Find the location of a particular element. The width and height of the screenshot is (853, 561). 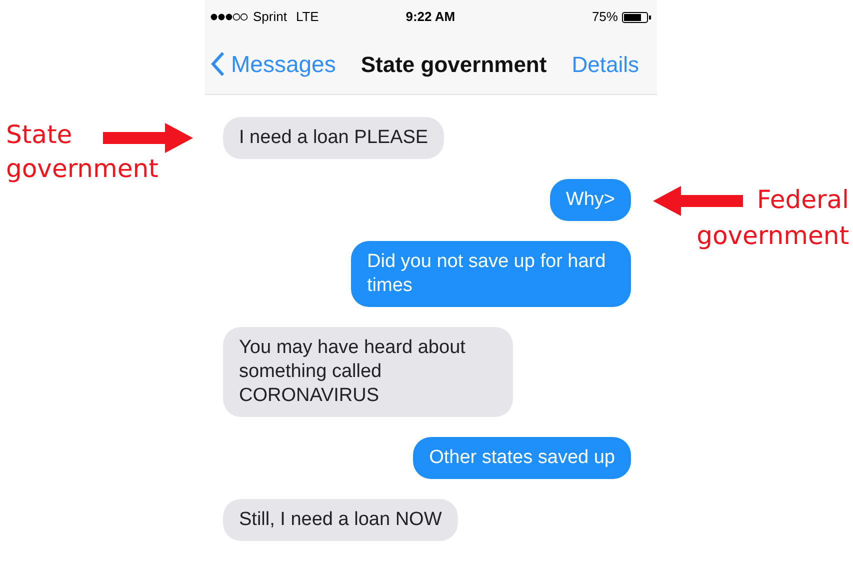

battery-icon is located at coordinates (637, 17).